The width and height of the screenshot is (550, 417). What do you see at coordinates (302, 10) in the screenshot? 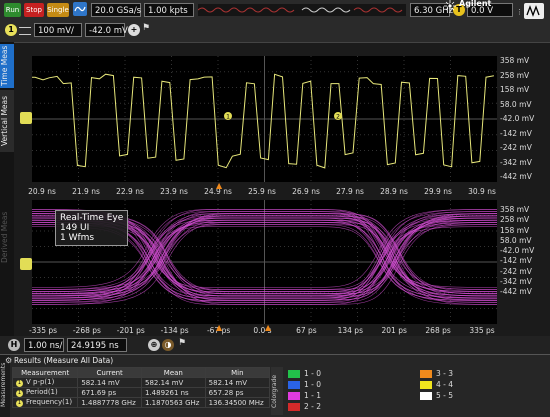
I see `waveform-overview` at bounding box center [302, 10].